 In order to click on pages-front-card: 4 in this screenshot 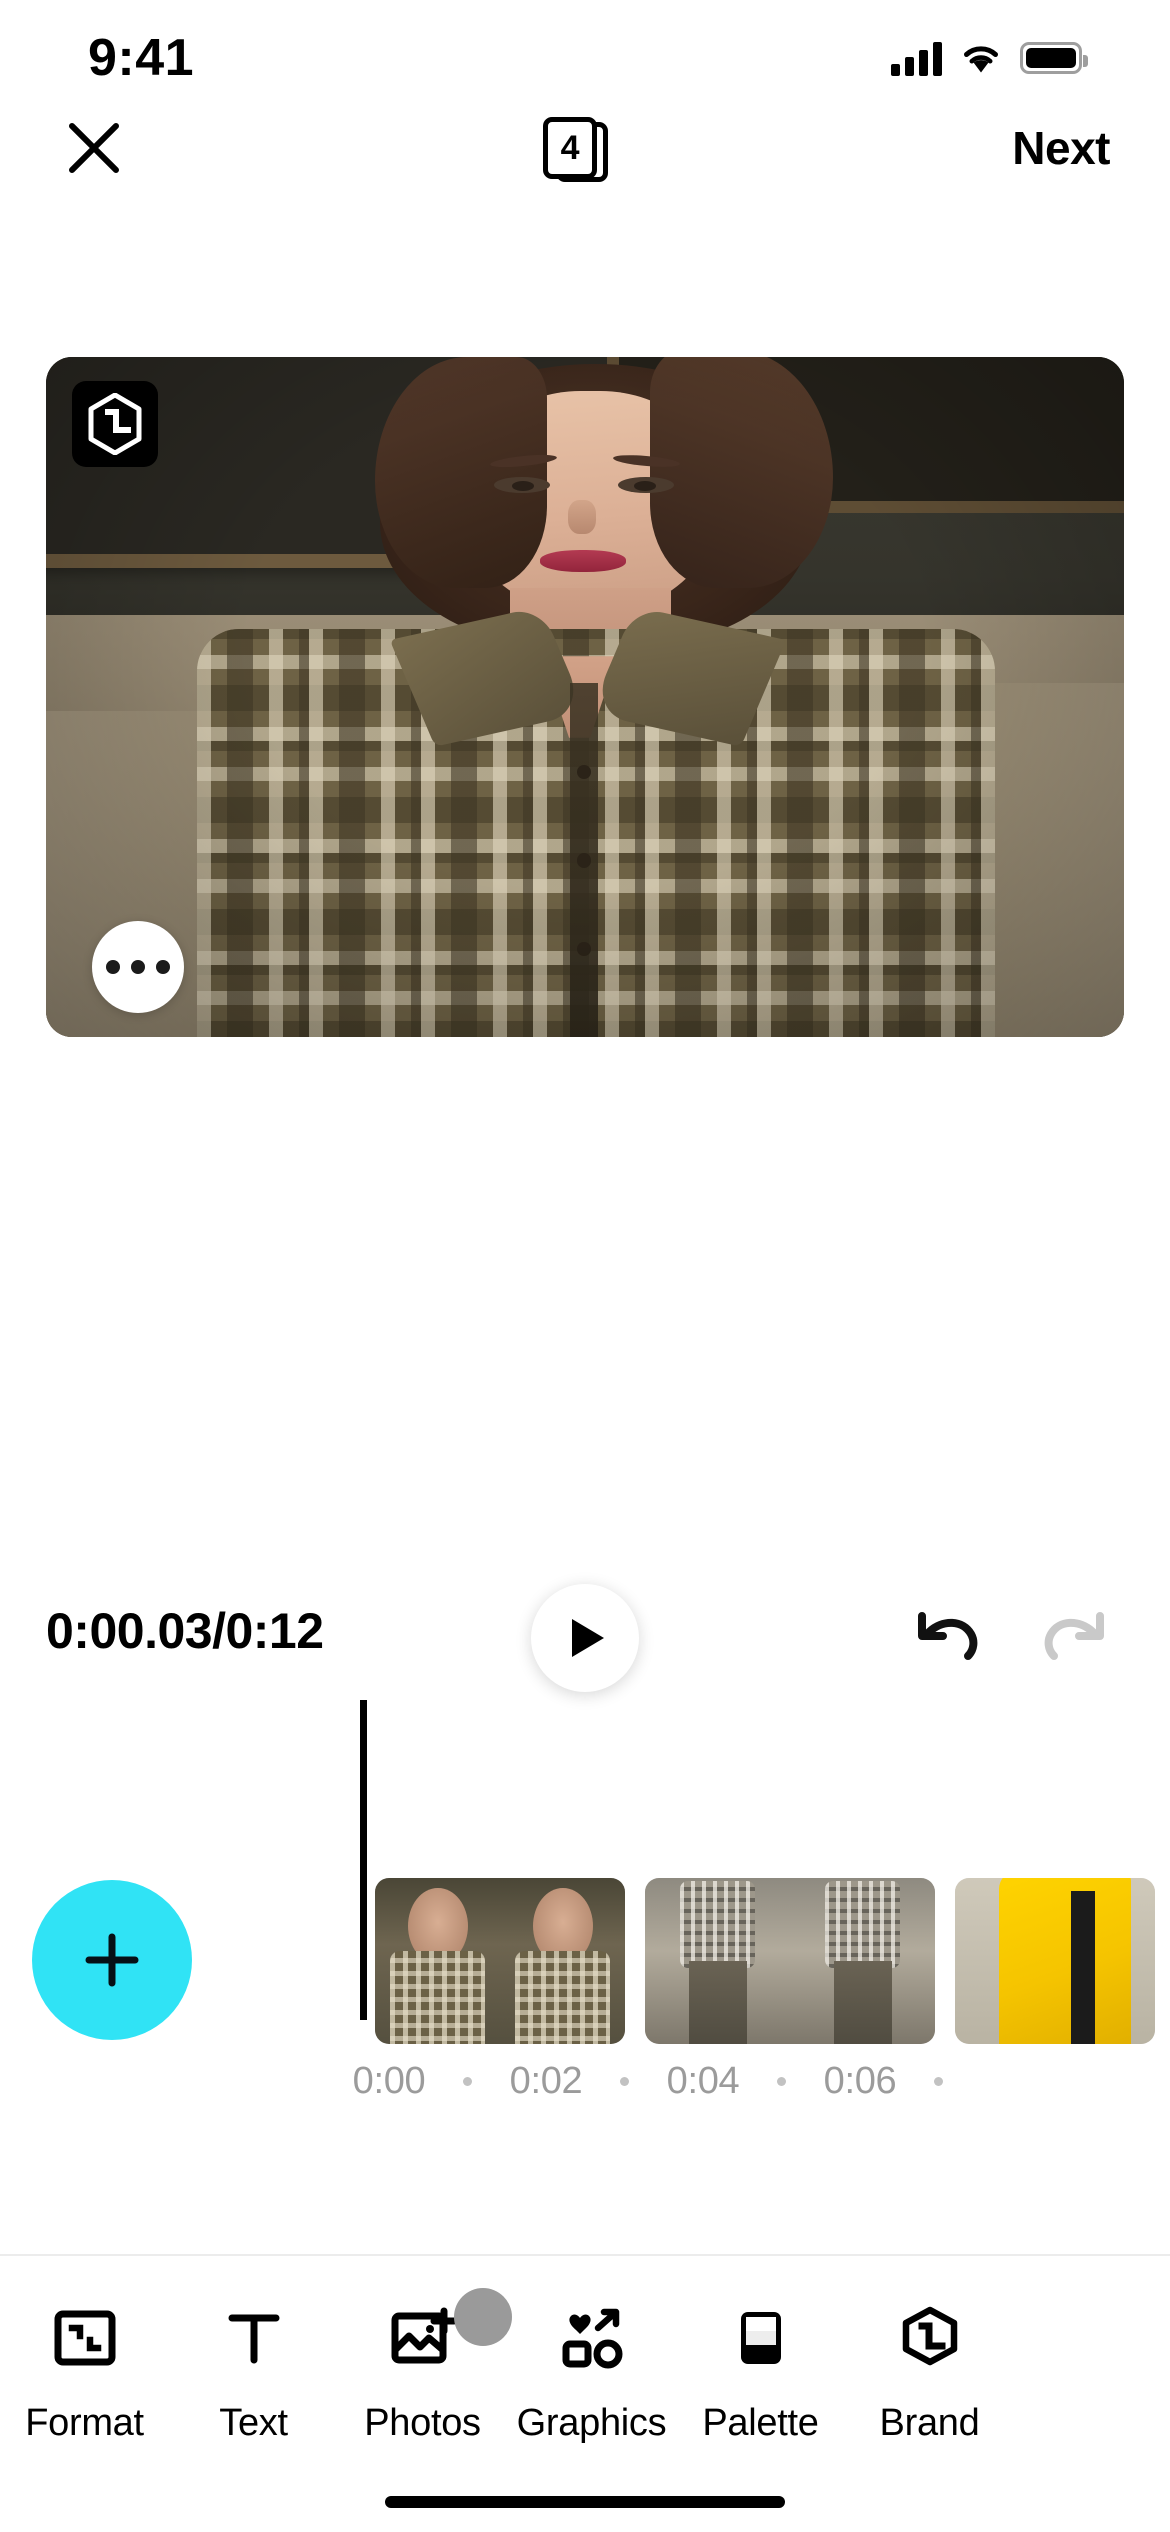, I will do `click(570, 148)`.